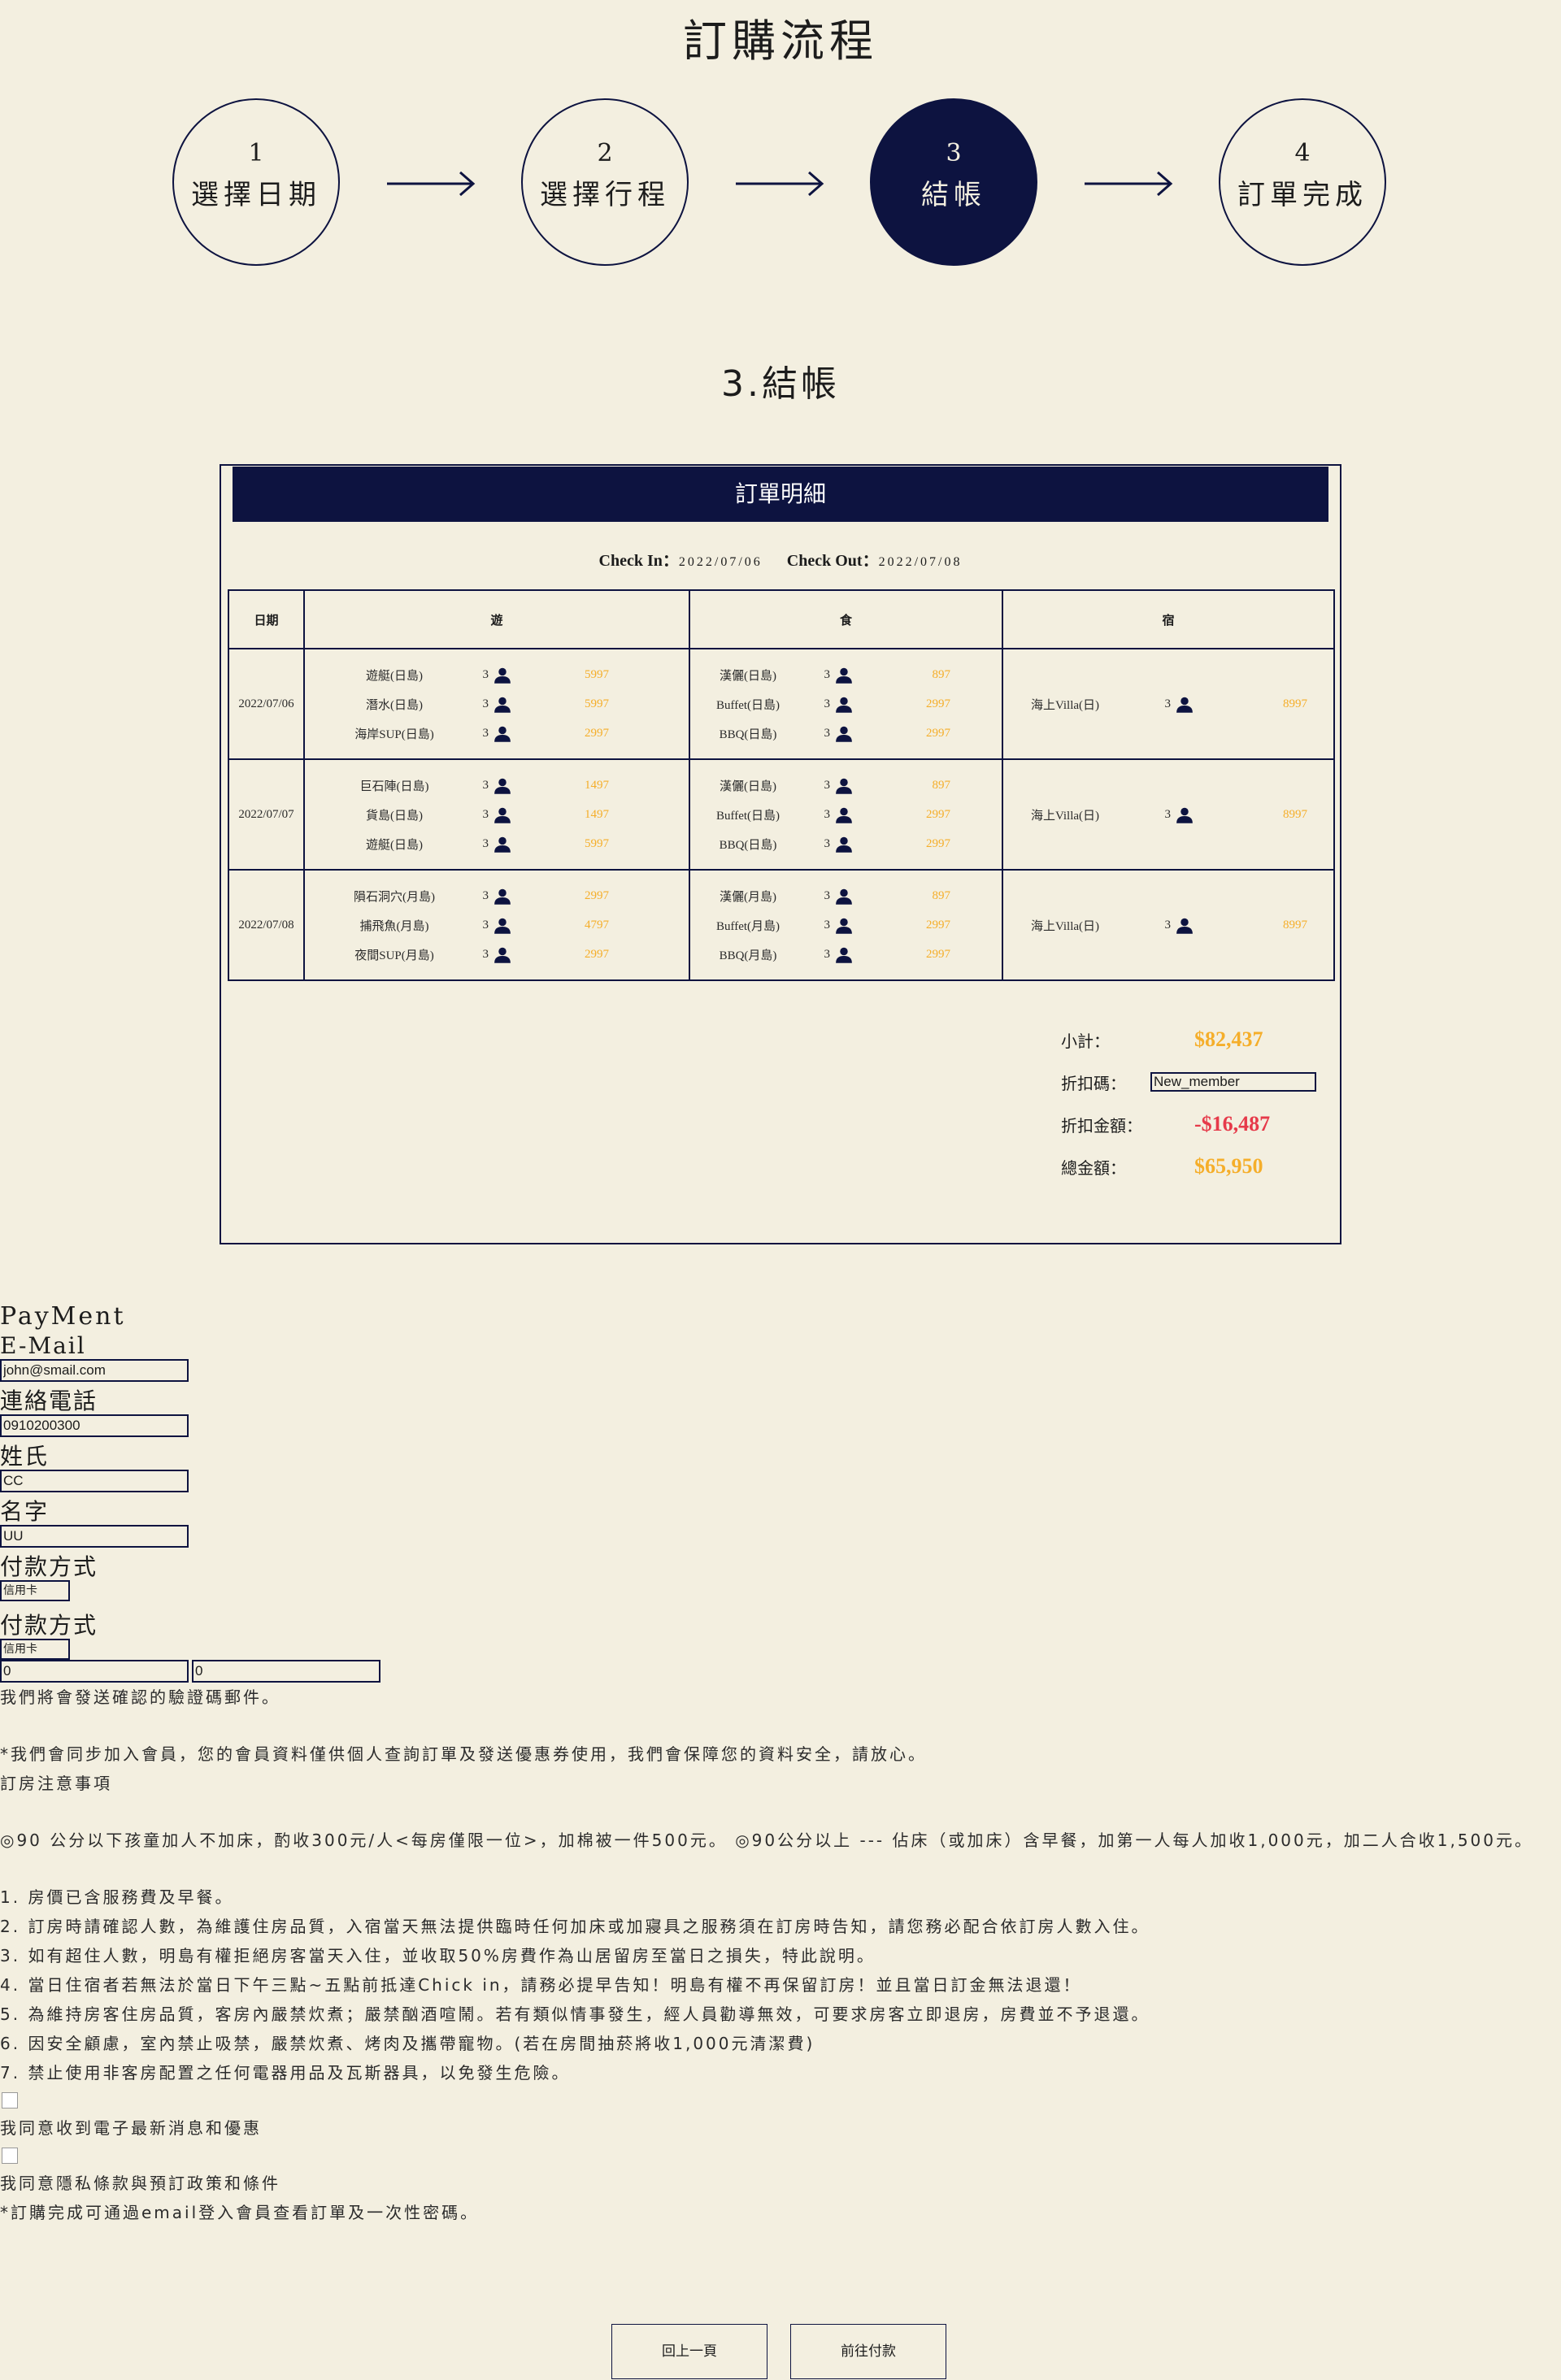  What do you see at coordinates (94, 1370) in the screenshot?
I see `email-field` at bounding box center [94, 1370].